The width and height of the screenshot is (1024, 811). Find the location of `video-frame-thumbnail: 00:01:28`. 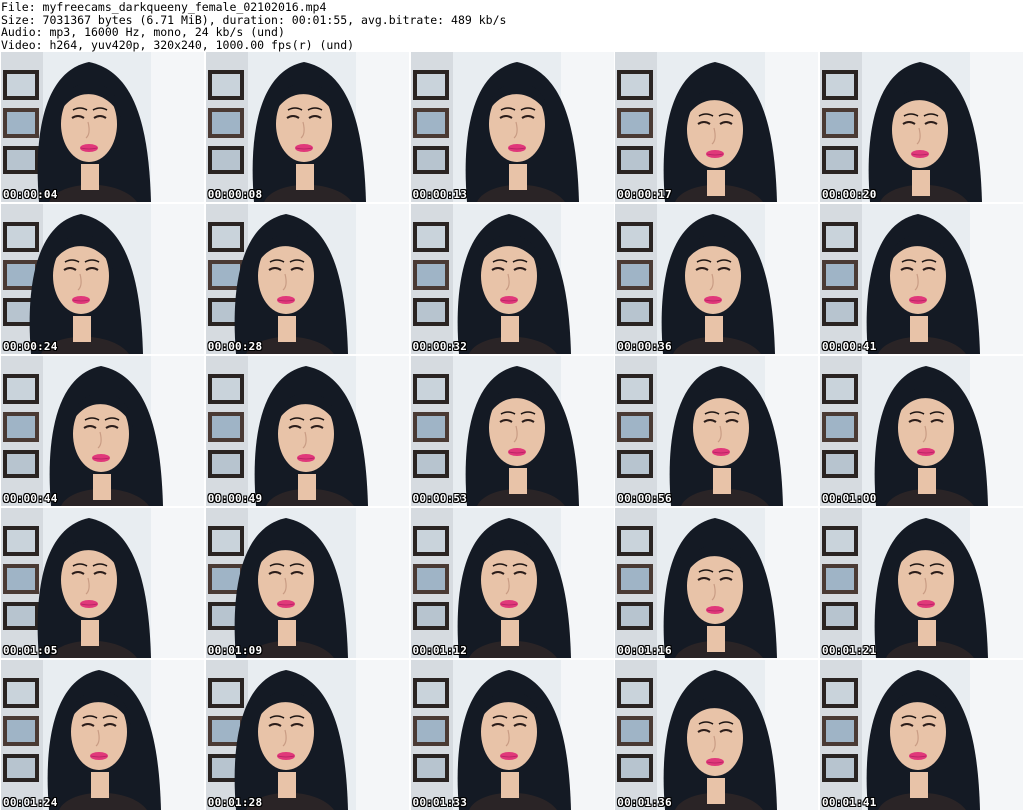

video-frame-thumbnail: 00:01:28 is located at coordinates (307, 735).